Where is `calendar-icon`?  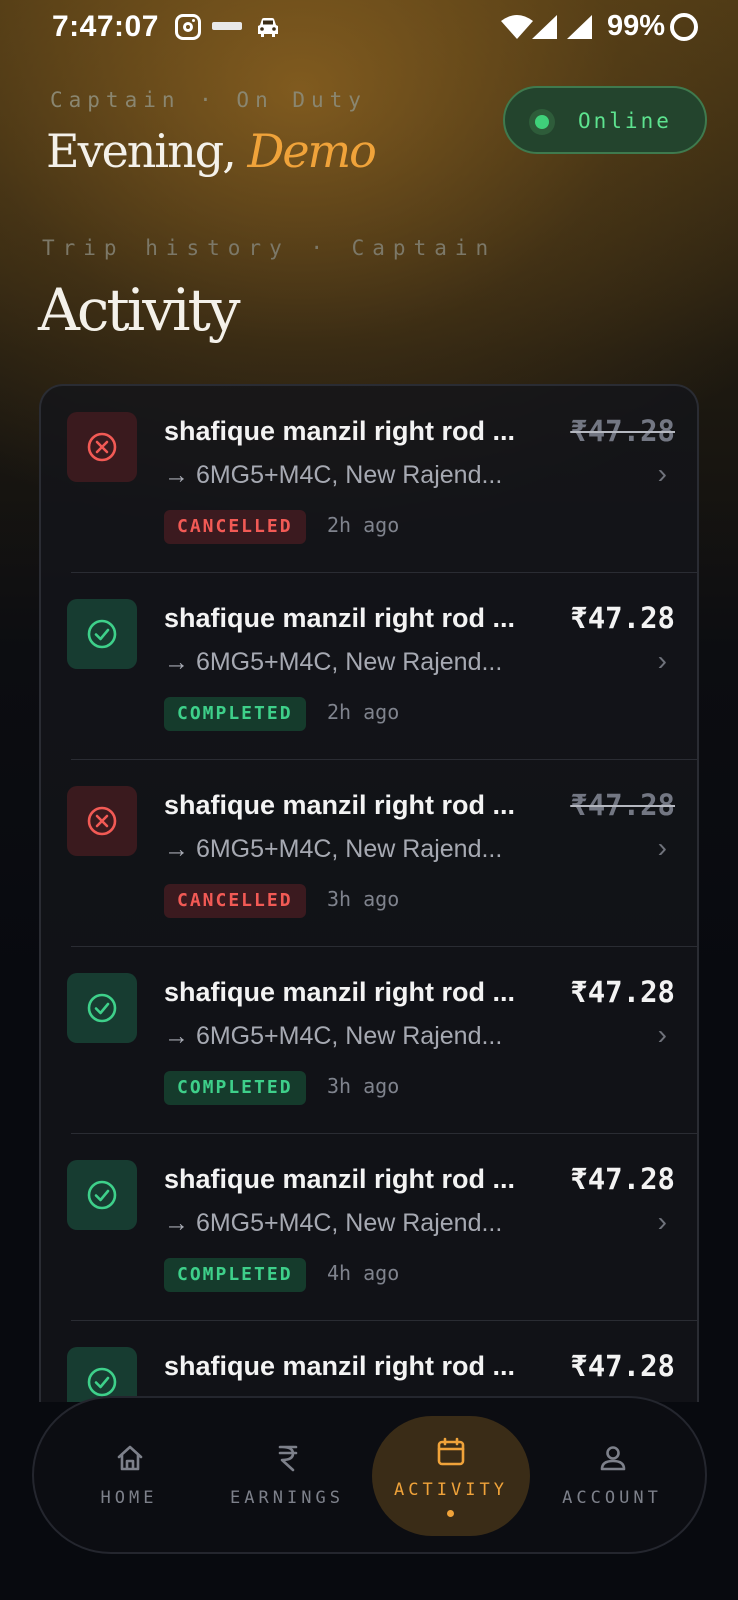 calendar-icon is located at coordinates (451, 1451).